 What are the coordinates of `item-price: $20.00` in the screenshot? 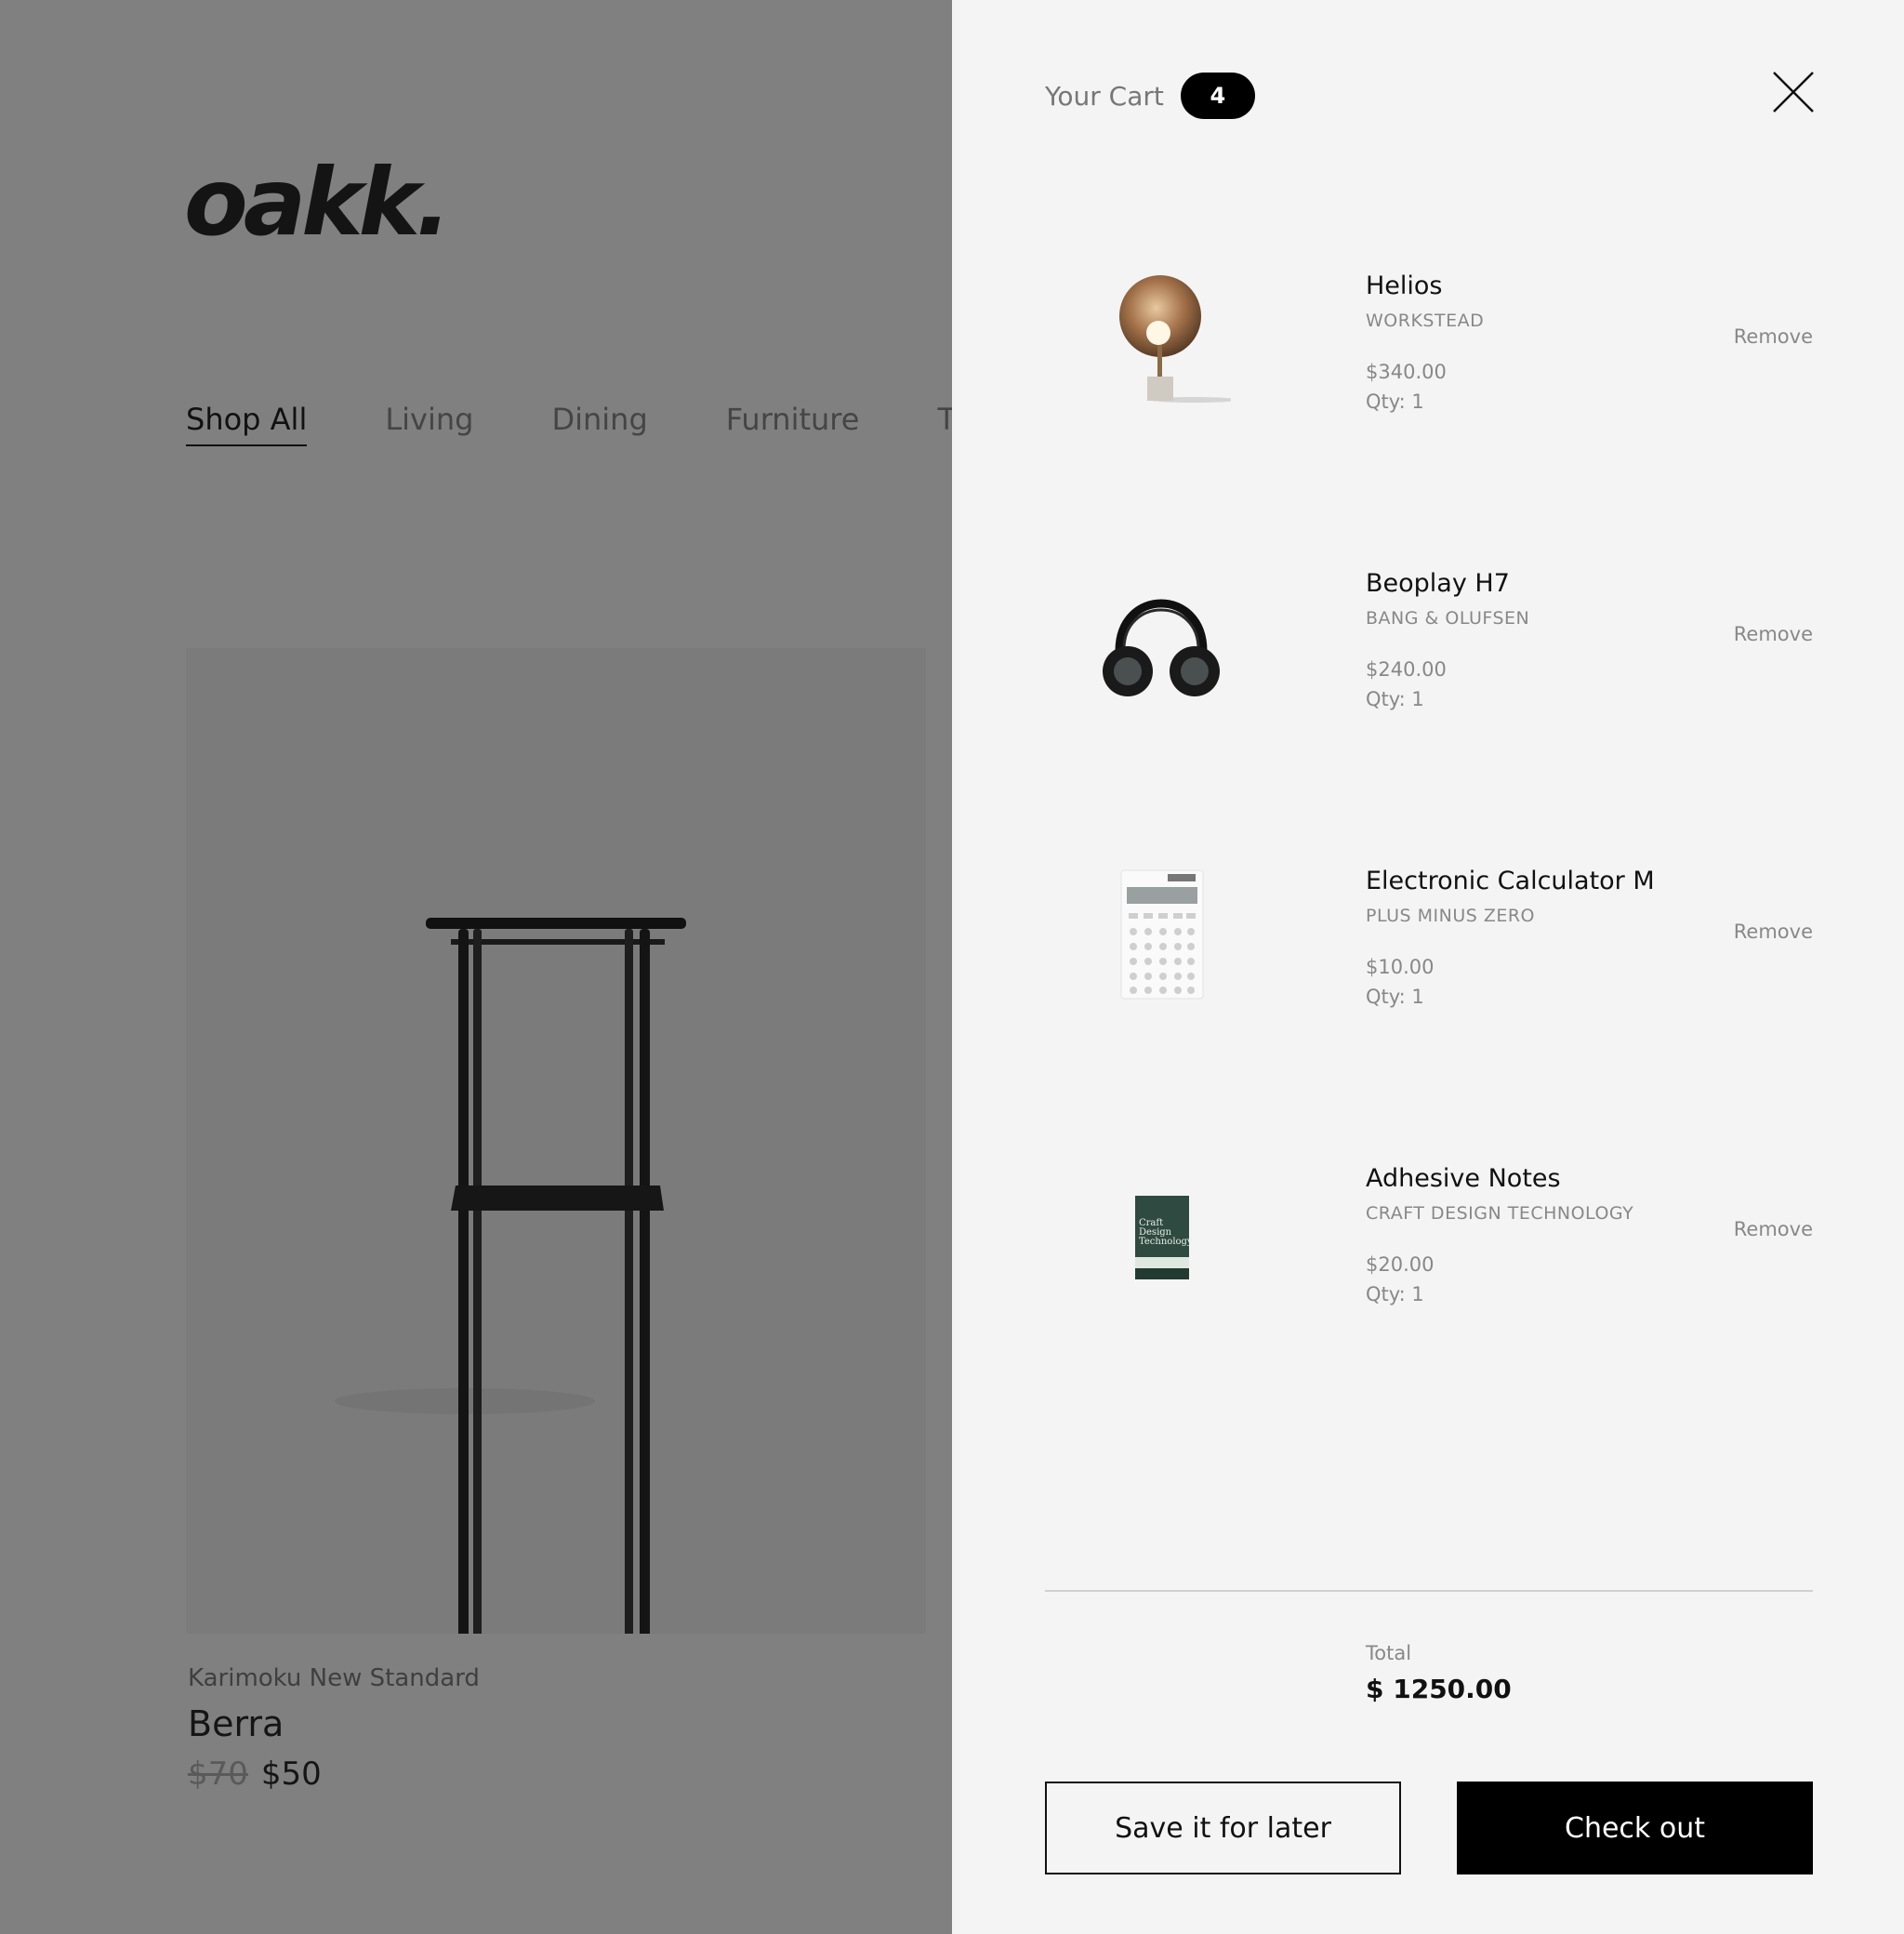 It's located at (1400, 1265).